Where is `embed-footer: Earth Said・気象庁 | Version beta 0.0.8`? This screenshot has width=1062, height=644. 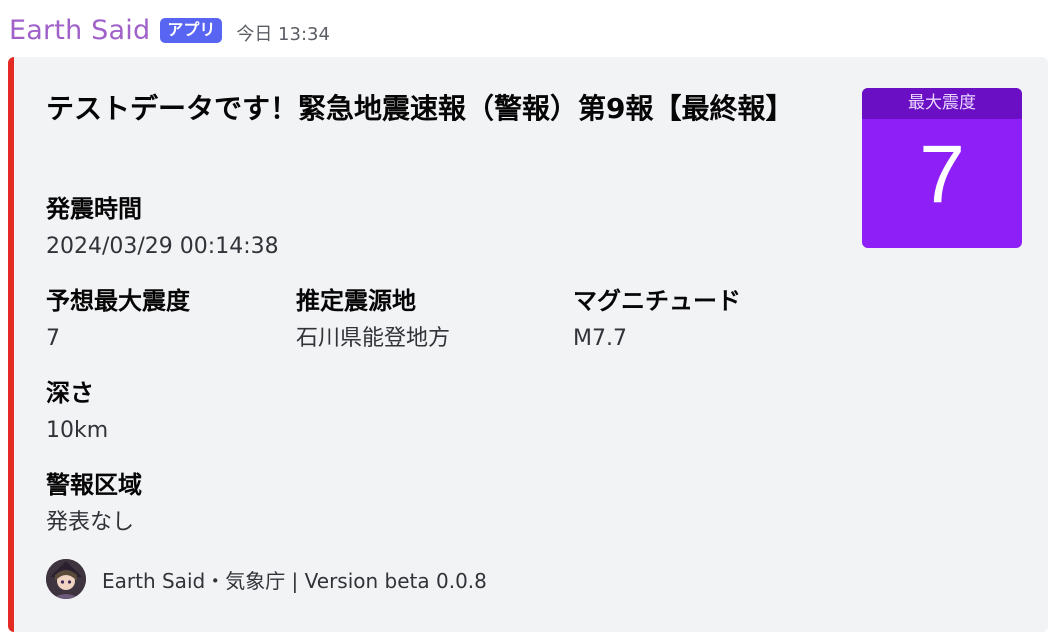
embed-footer: Earth Said・気象庁 | Version beta 0.0.8 is located at coordinates (266, 579).